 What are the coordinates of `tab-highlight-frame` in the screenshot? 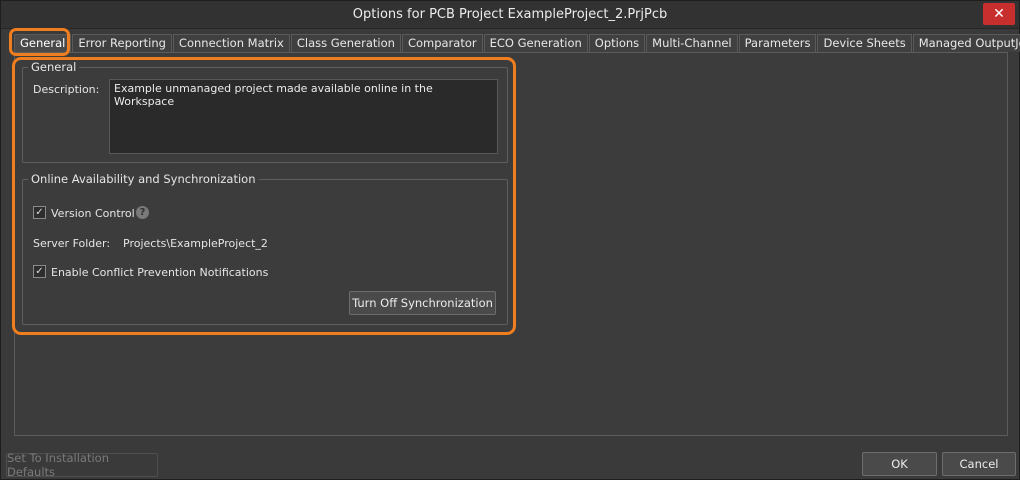 It's located at (39, 42).